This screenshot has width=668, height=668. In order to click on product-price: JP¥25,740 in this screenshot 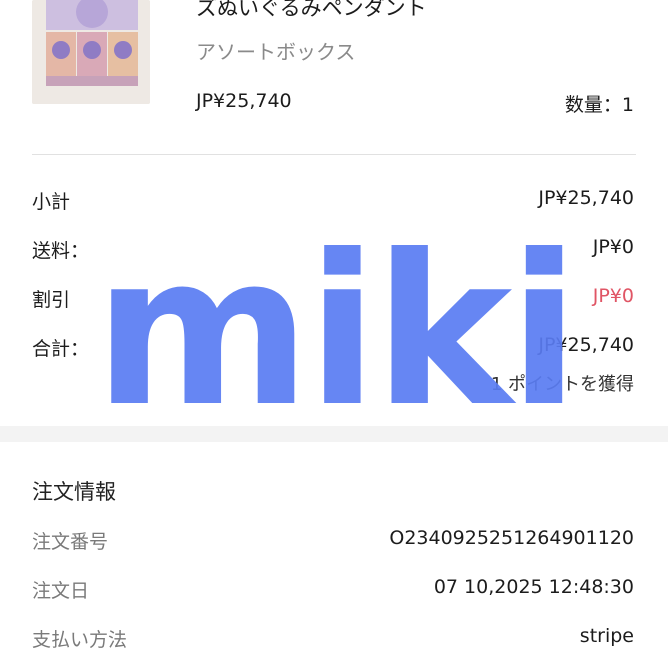, I will do `click(244, 101)`.